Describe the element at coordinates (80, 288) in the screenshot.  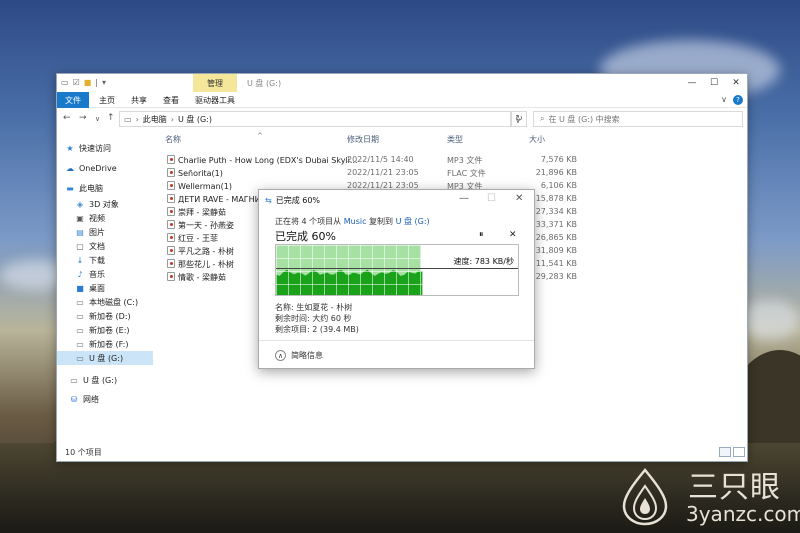
I see `desktop-icon: ■` at that location.